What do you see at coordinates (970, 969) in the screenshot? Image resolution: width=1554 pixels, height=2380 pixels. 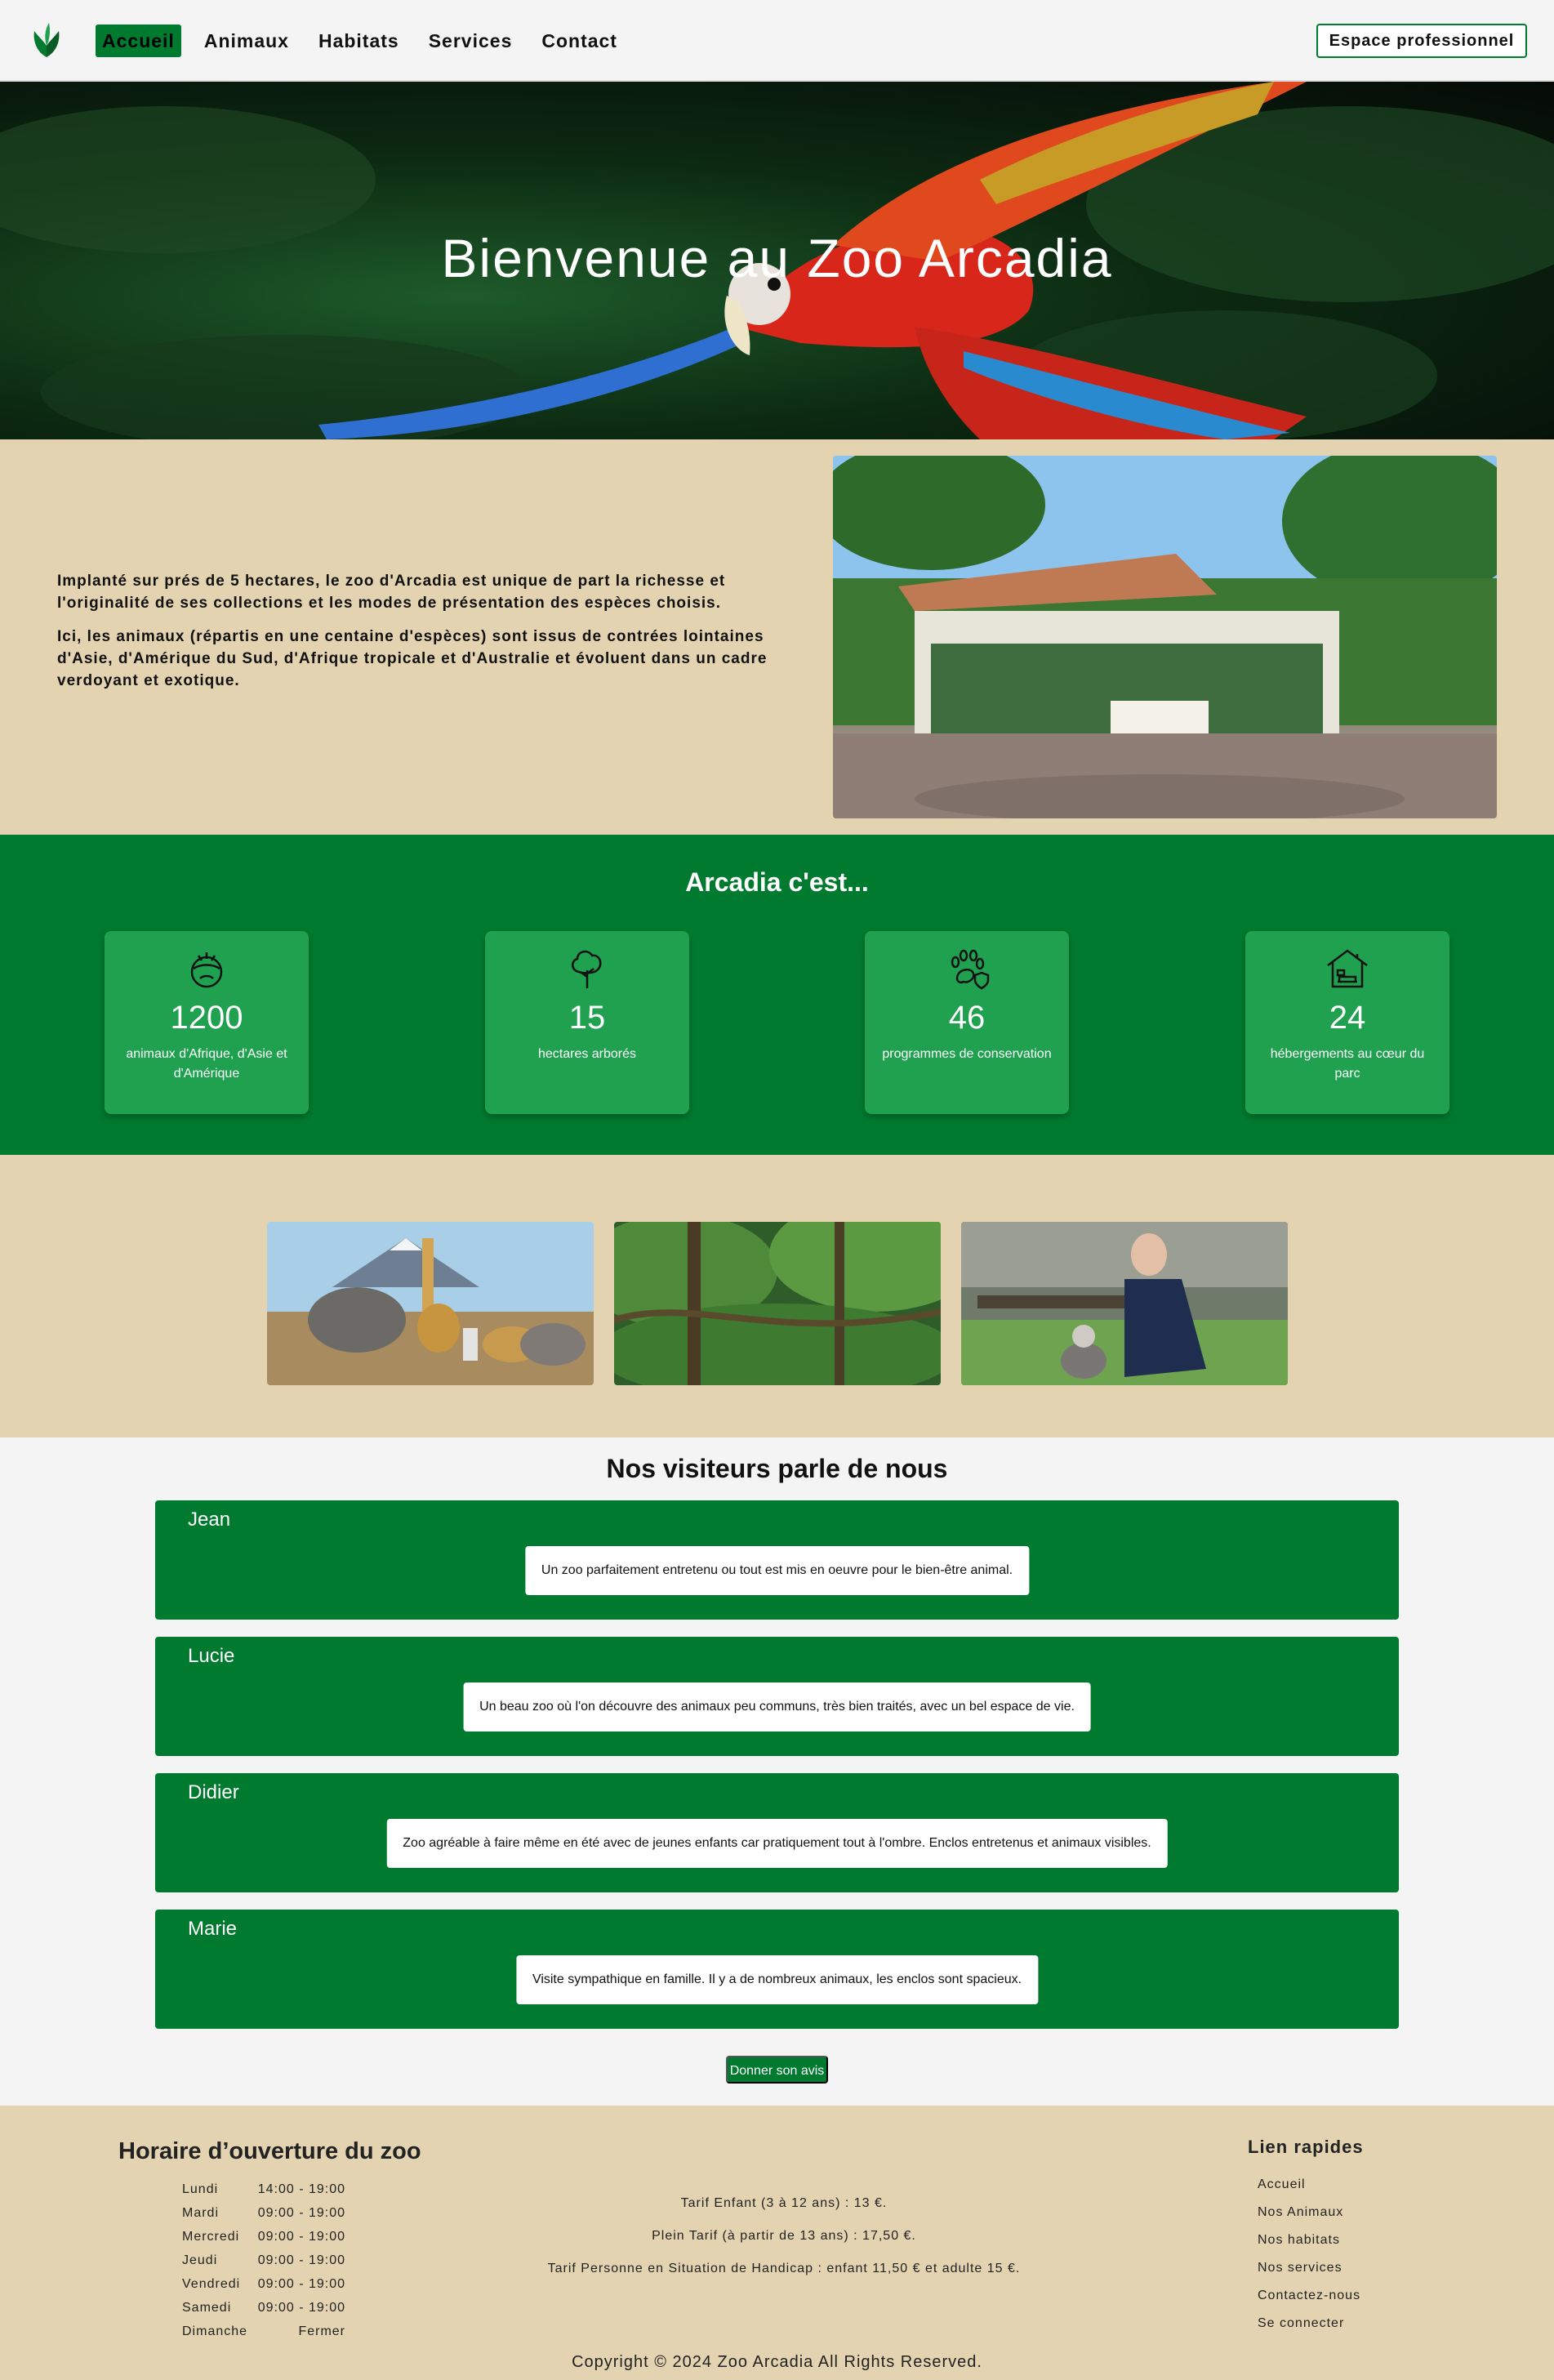 I see `paw-shield-icon` at bounding box center [970, 969].